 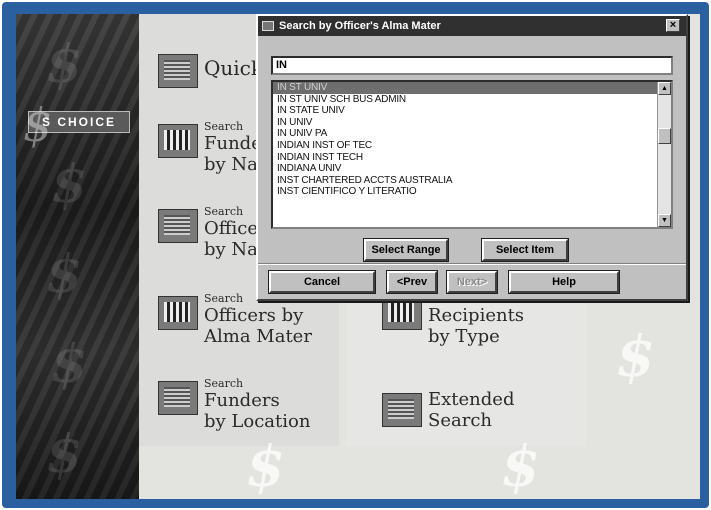 I want to click on list-item: INST CIENTIFICO Y LITERATIO, so click(x=472, y=192).